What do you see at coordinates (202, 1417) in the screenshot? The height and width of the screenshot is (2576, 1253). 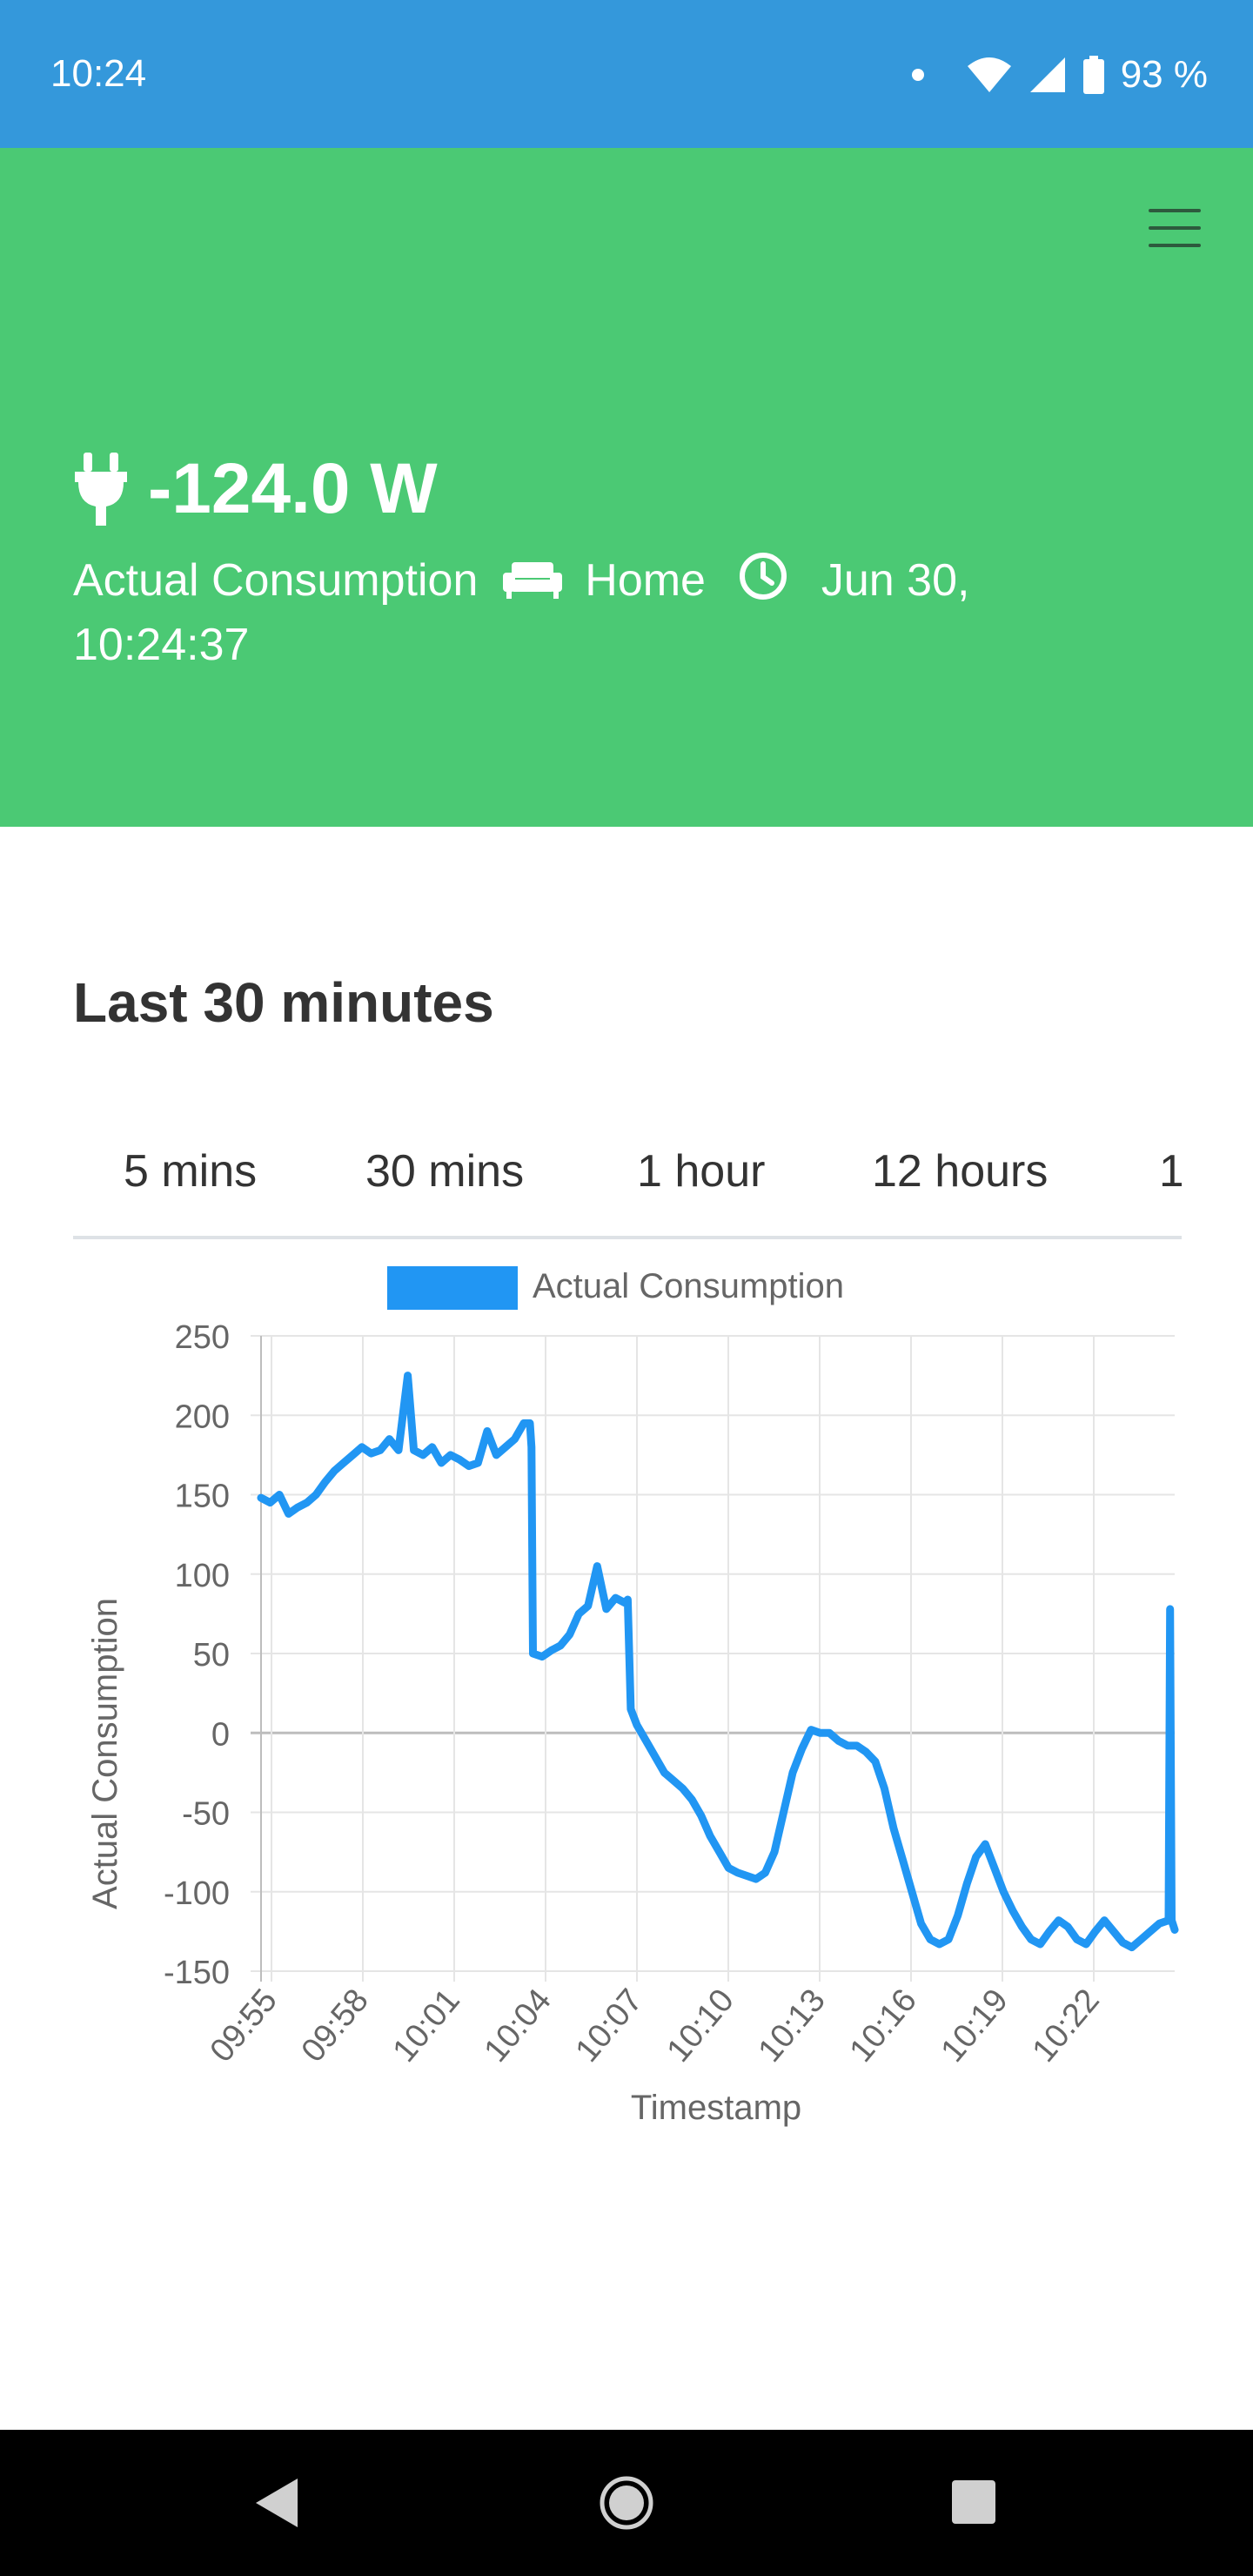 I see `y-tick-label: 200` at bounding box center [202, 1417].